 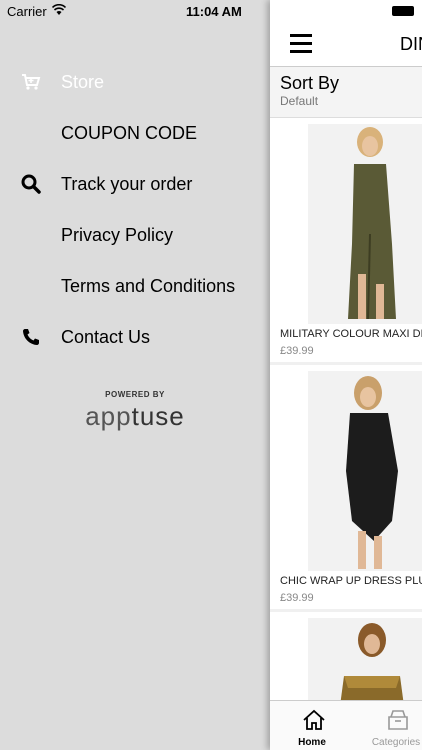 I want to click on menu-label: Terms and Conditions, so click(x=148, y=285).